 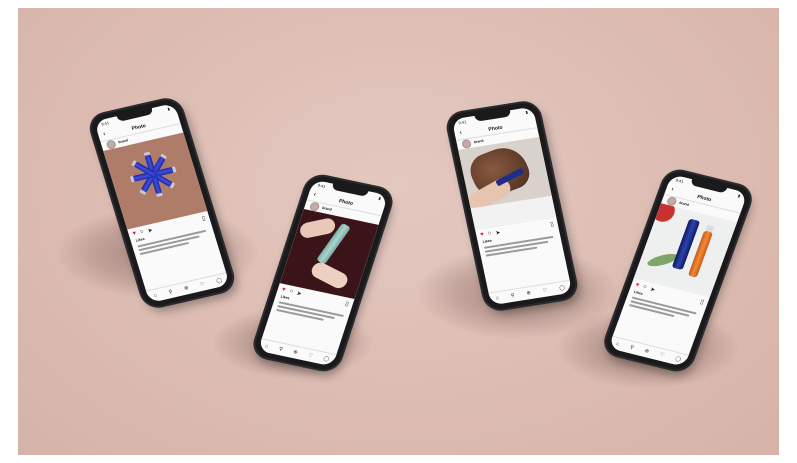 I want to click on screen-title: Photo, so click(x=495, y=128).